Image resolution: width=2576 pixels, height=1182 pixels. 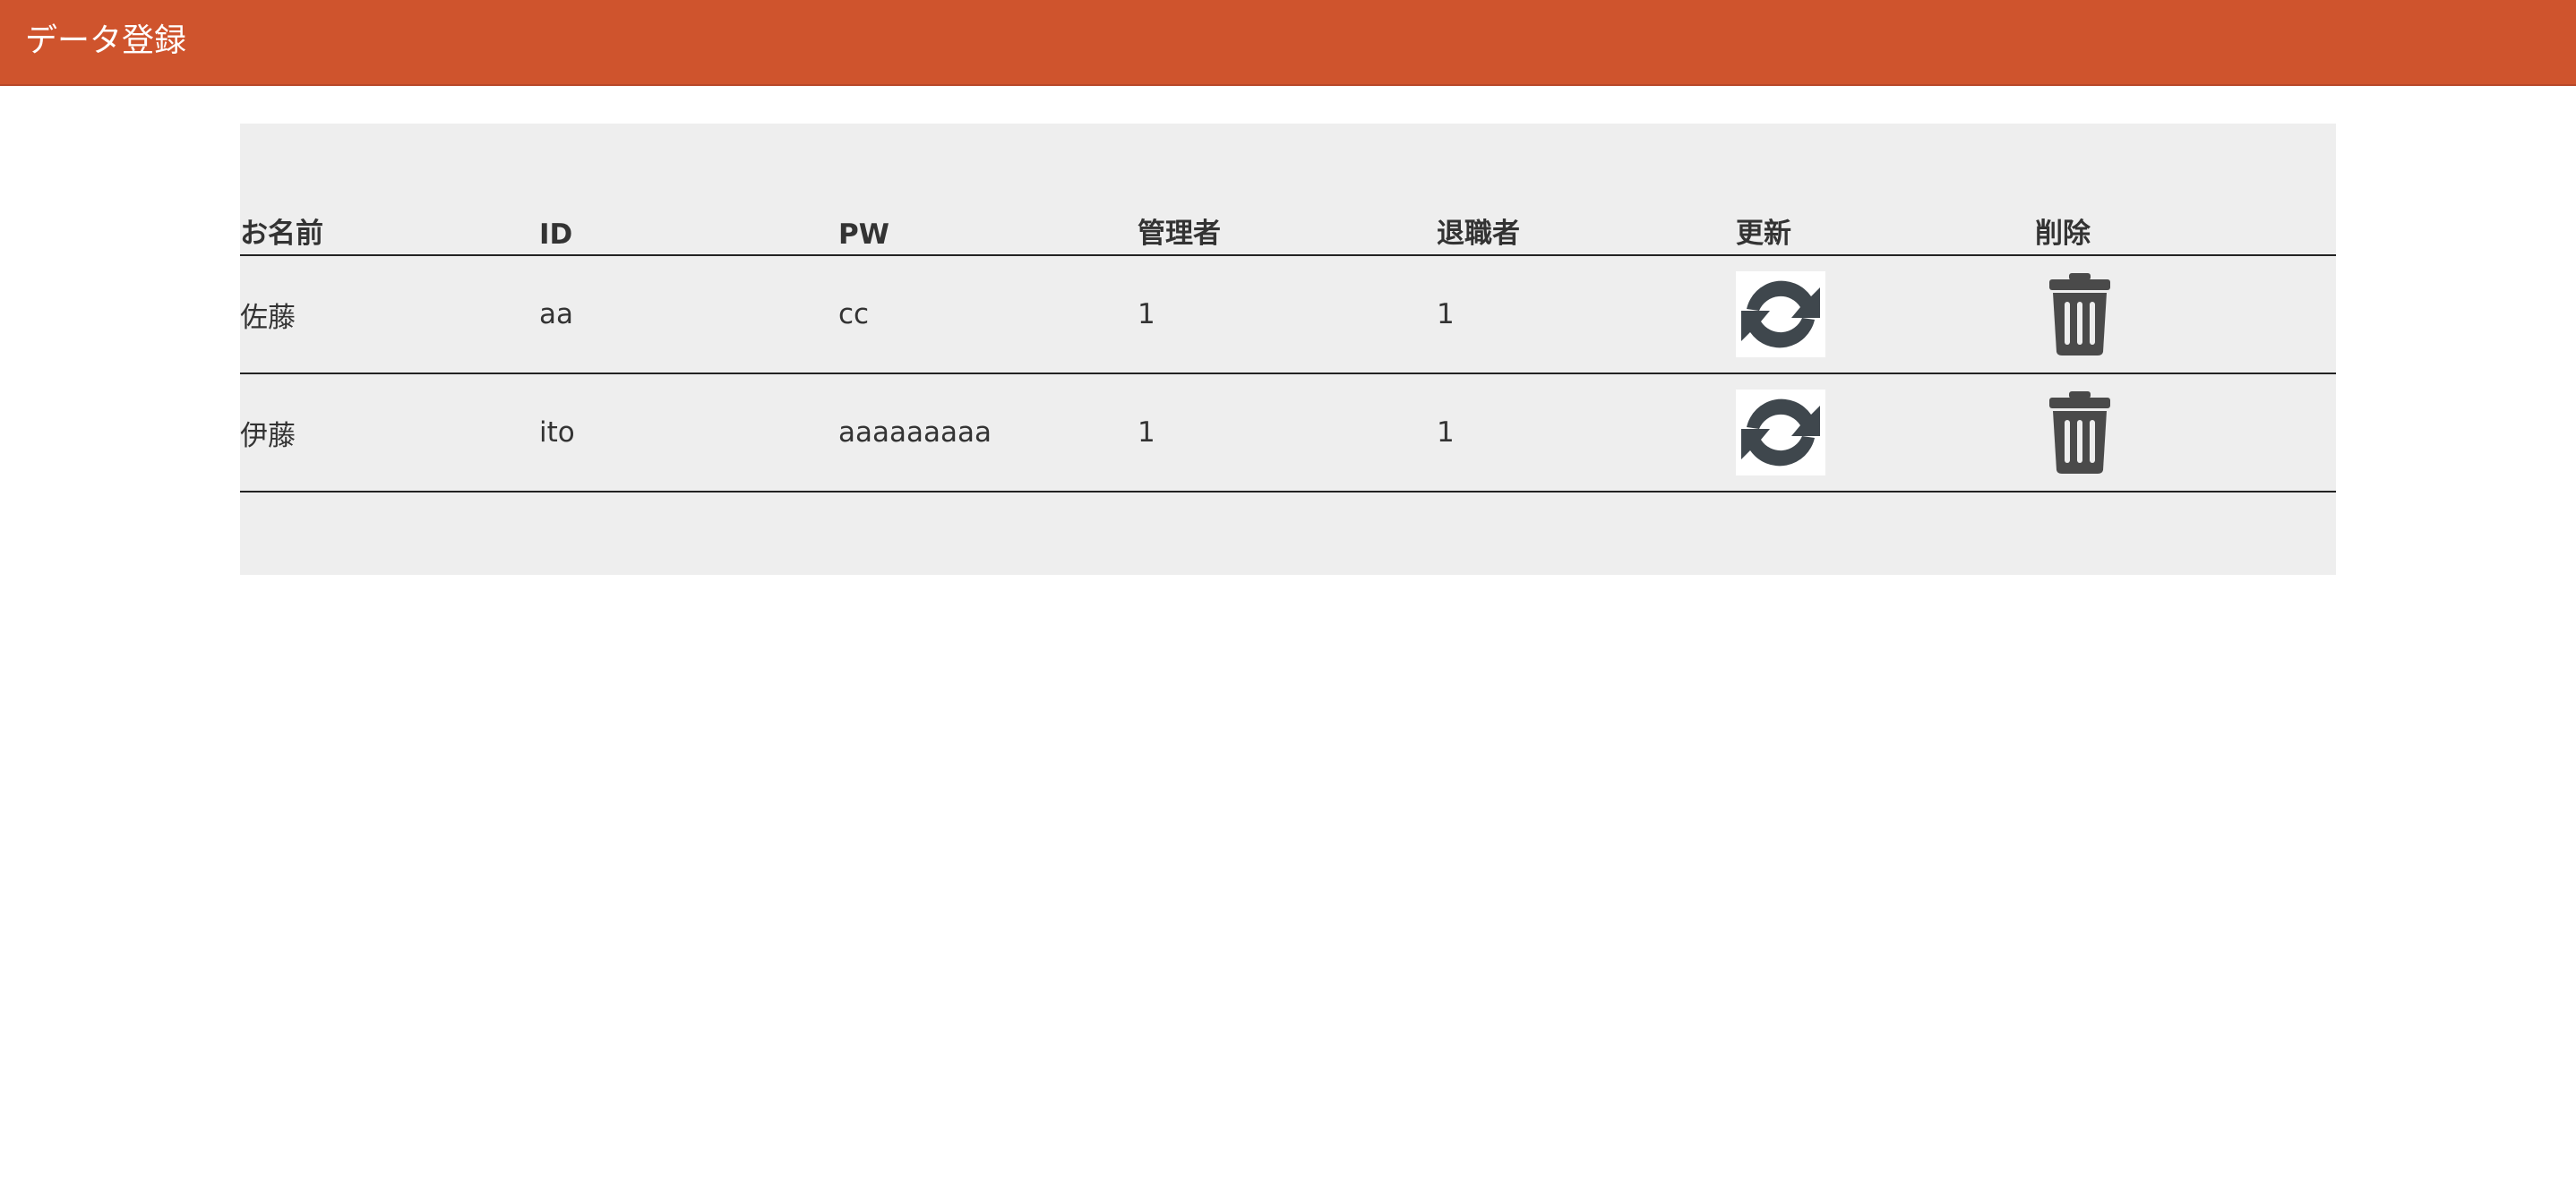 I want to click on table-row: 佐藤 aa cc 1 1, so click(x=1288, y=315).